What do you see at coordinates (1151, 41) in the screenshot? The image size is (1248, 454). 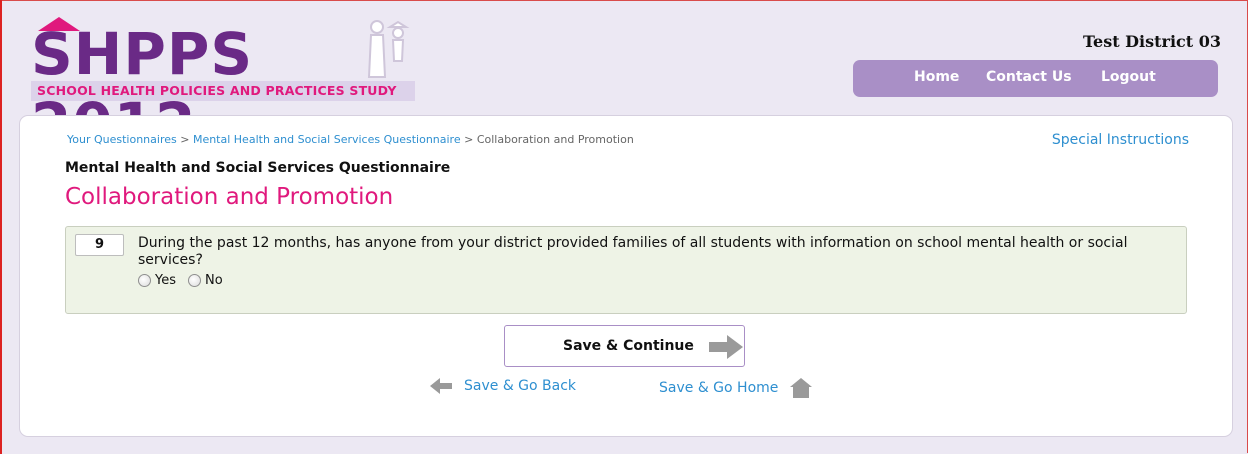 I see `district-name: Test District 03` at bounding box center [1151, 41].